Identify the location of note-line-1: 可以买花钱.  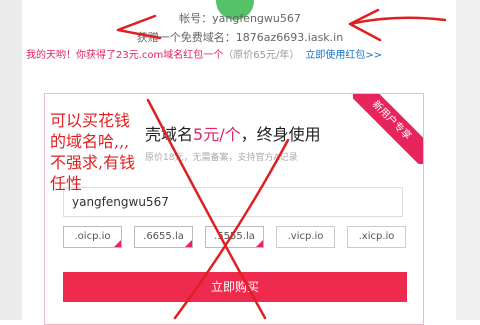
(90, 120).